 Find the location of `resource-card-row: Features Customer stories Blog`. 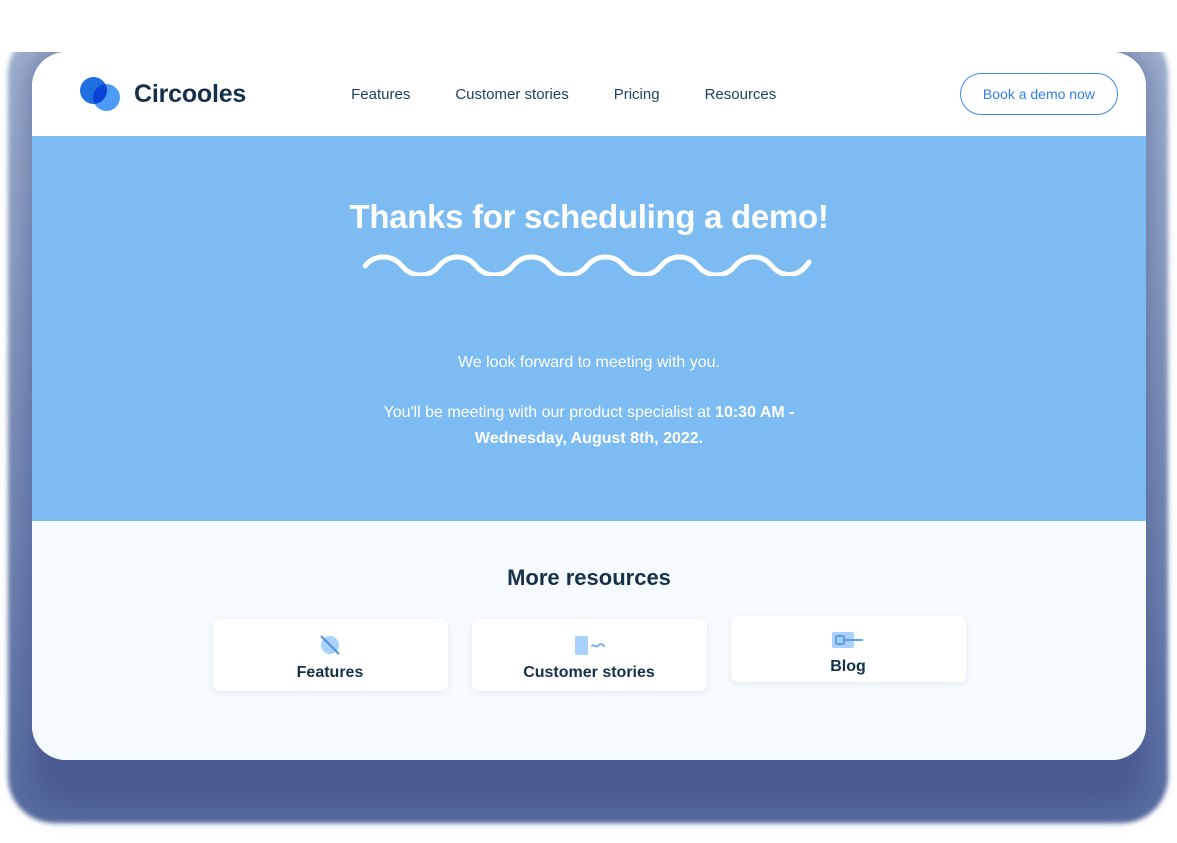

resource-card-row: Features Customer stories Blog is located at coordinates (589, 653).